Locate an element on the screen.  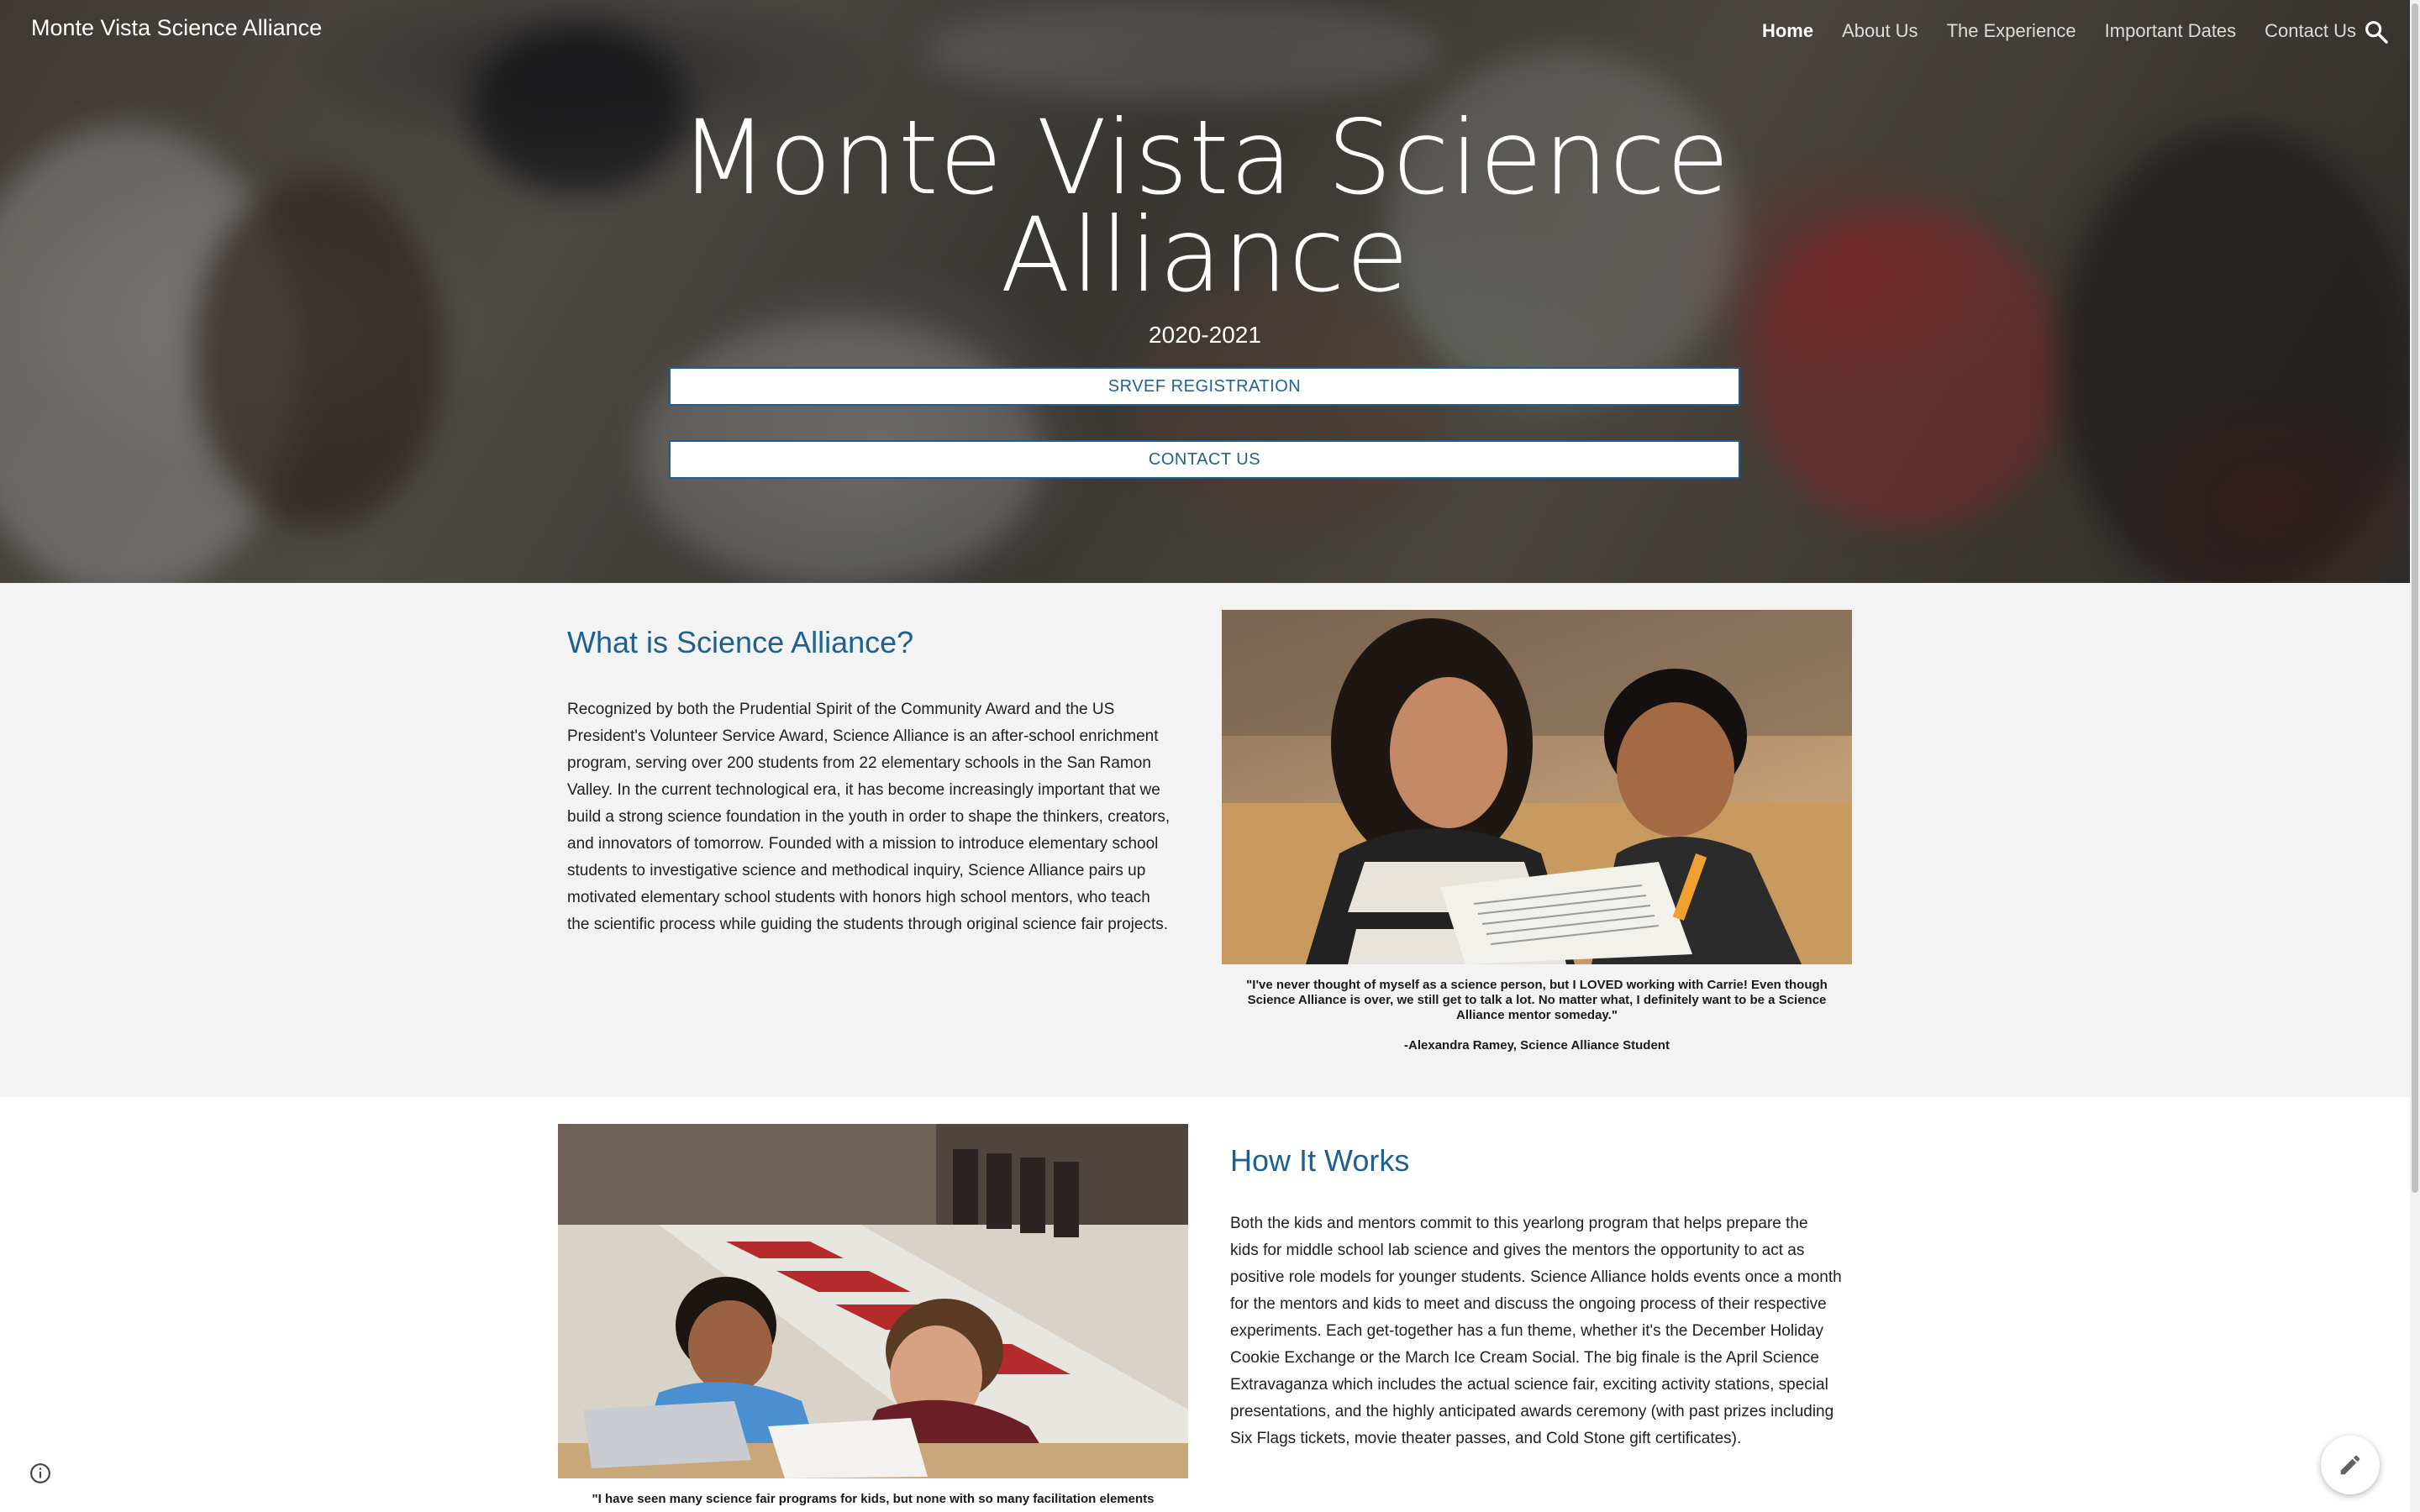
mentor-student-photo is located at coordinates (1537, 787).